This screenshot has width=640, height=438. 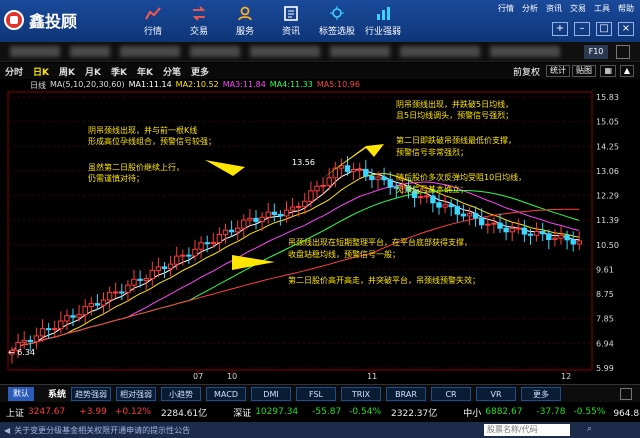 What do you see at coordinates (554, 8) in the screenshot?
I see `menu-zixun: 资讯` at bounding box center [554, 8].